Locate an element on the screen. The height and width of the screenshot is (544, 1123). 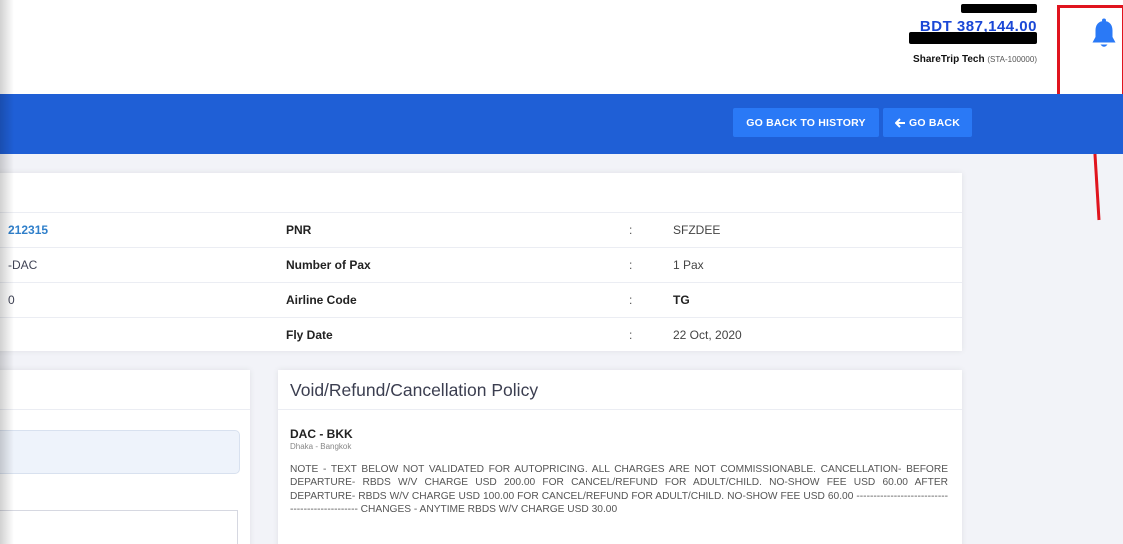
policy-title: Void/Refund/Cancellation Policy is located at coordinates (620, 390).